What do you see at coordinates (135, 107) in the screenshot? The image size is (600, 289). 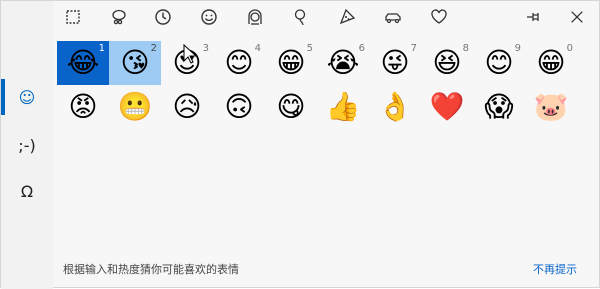 I see `emoji-cell: 😬` at bounding box center [135, 107].